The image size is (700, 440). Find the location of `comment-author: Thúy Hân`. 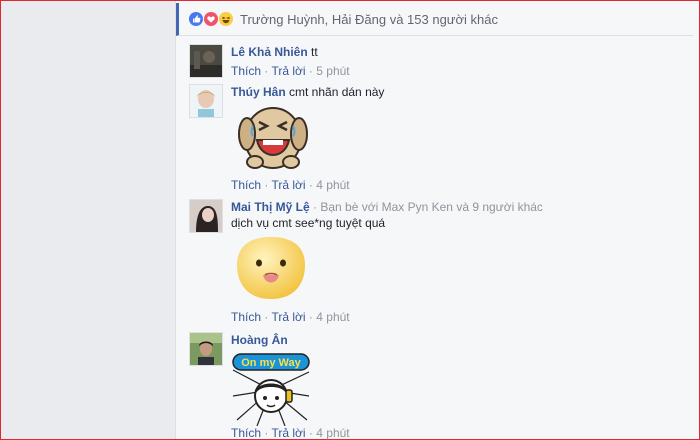

comment-author: Thúy Hân is located at coordinates (258, 92).